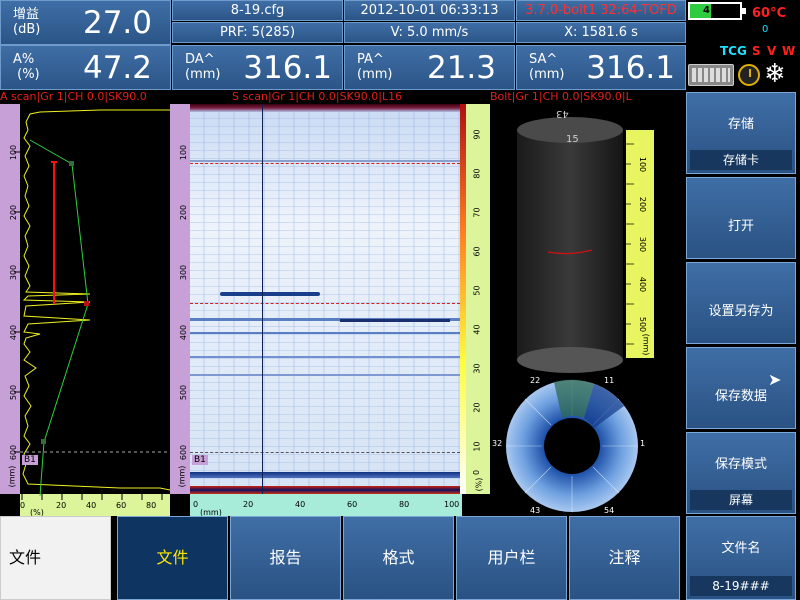 The width and height of the screenshot is (800, 600). I want to click on battery-level: 41%, so click(715, 10).